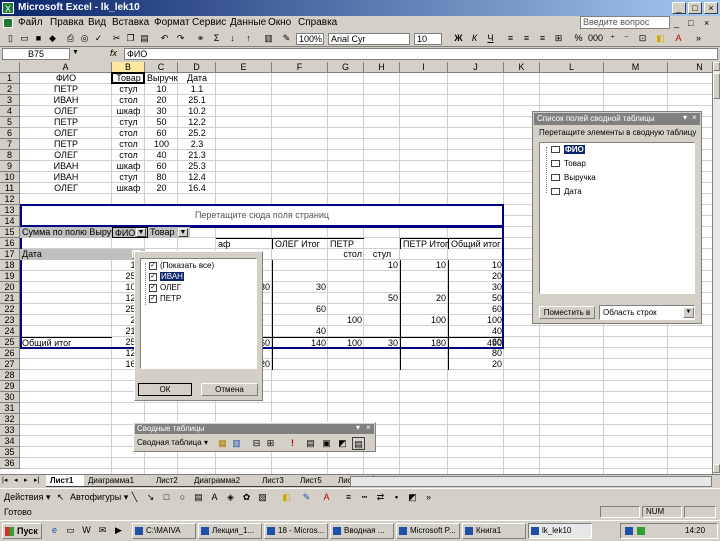 This screenshot has width=720, height=541. I want to click on table-cell: ПЕТР, so click(66, 144).